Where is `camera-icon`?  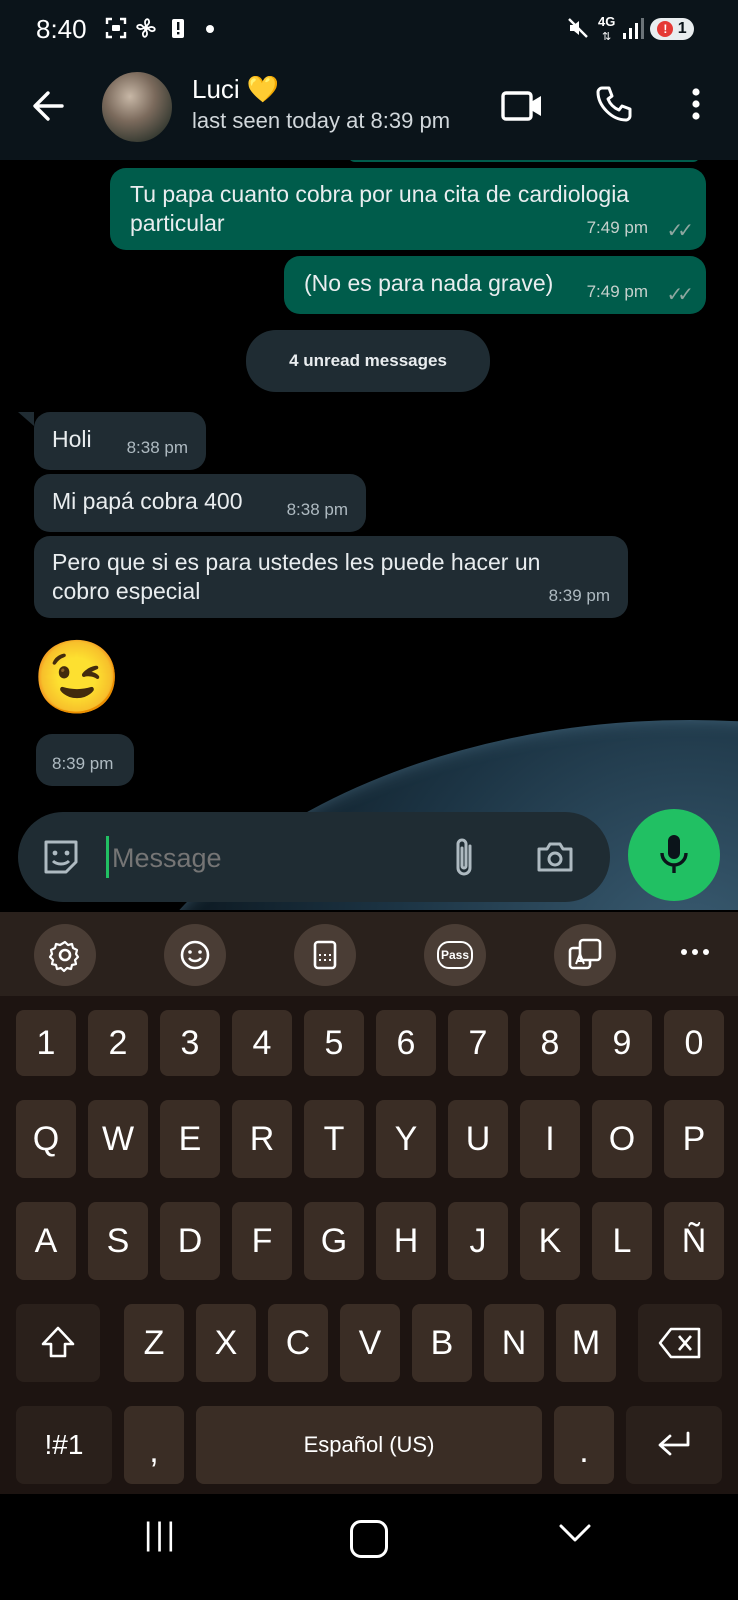
camera-icon is located at coordinates (555, 857).